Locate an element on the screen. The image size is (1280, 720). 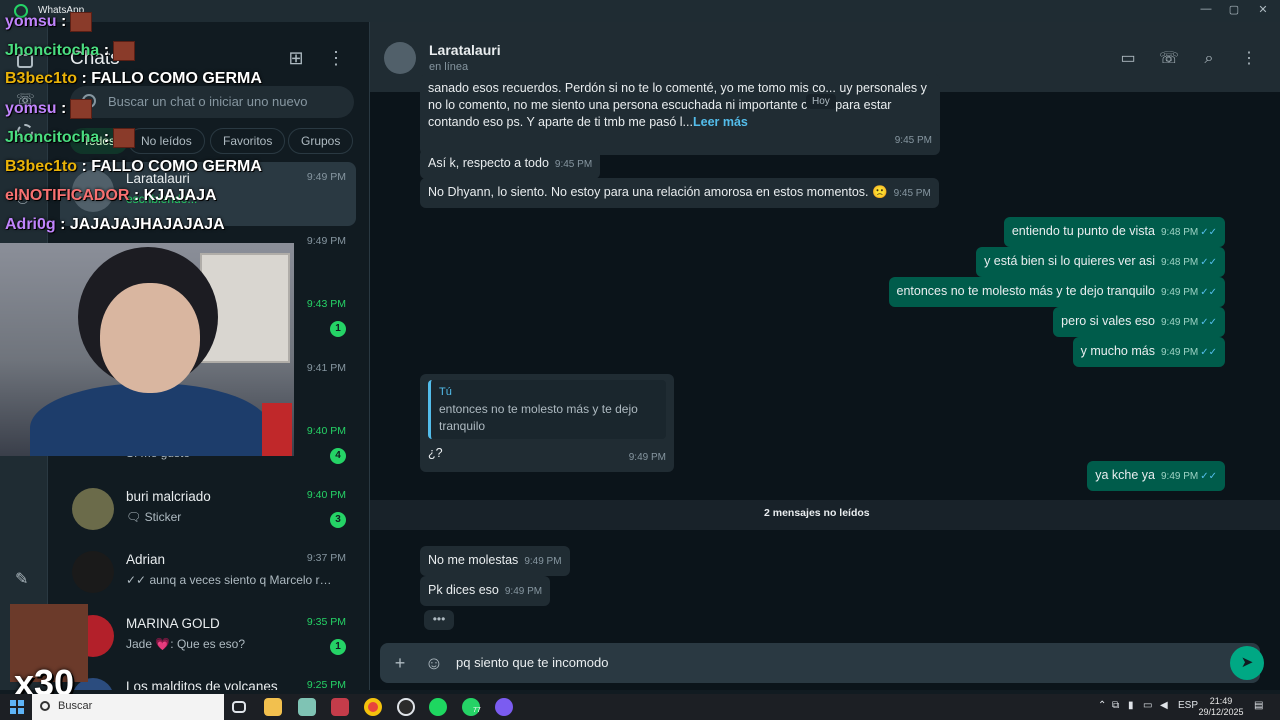
search-input: Buscar un chat o iniciar uno nuevo is located at coordinates (212, 102).